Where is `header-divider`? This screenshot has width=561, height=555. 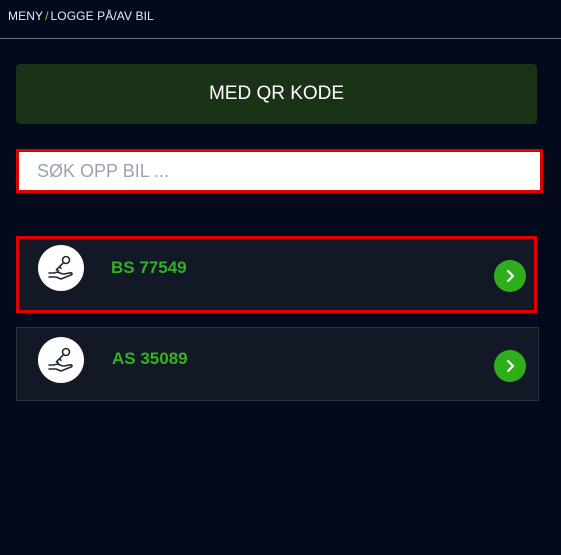 header-divider is located at coordinates (280, 38).